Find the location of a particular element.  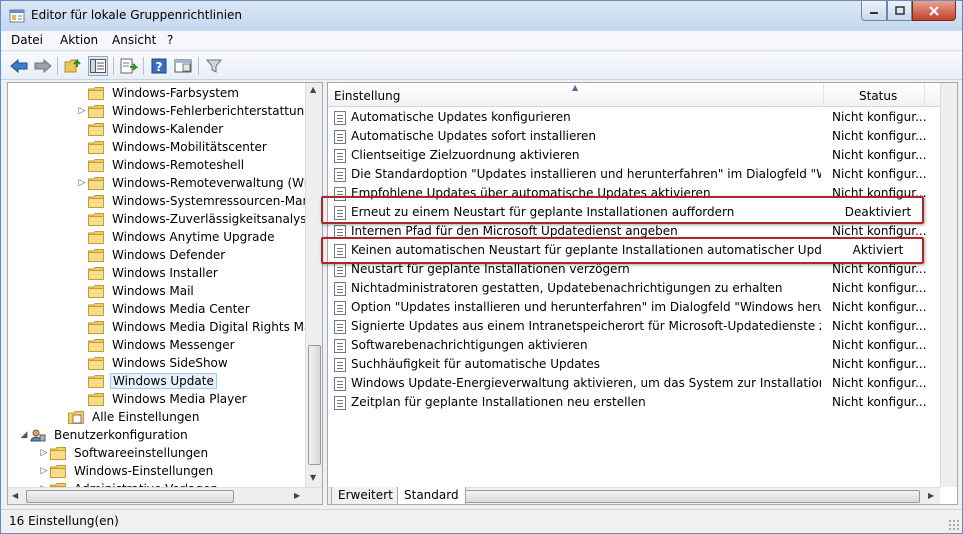

setting-name: Clientseitige Zielzuordnung aktivieren is located at coordinates (465, 155).